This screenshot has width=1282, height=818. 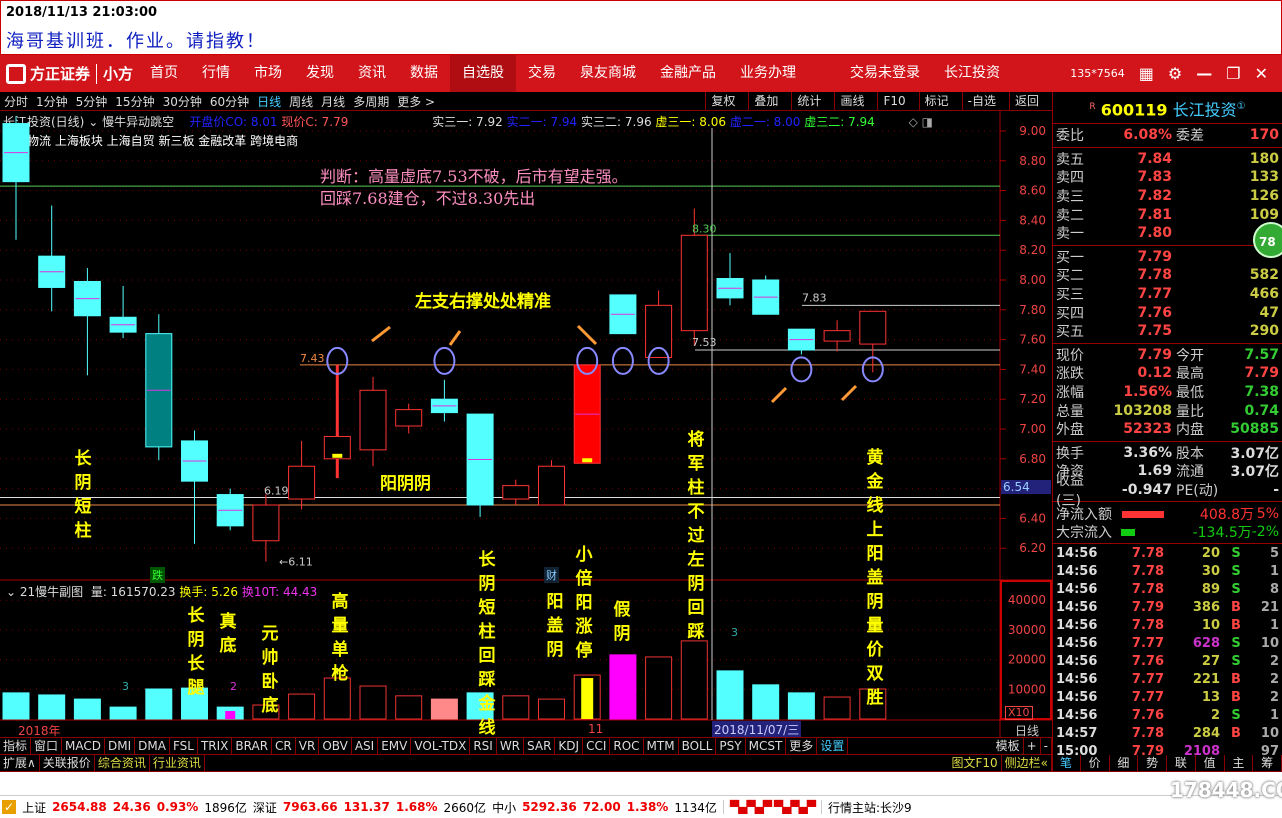 What do you see at coordinates (69, 73) in the screenshot?
I see `brand-logo: 方正证券 小方` at bounding box center [69, 73].